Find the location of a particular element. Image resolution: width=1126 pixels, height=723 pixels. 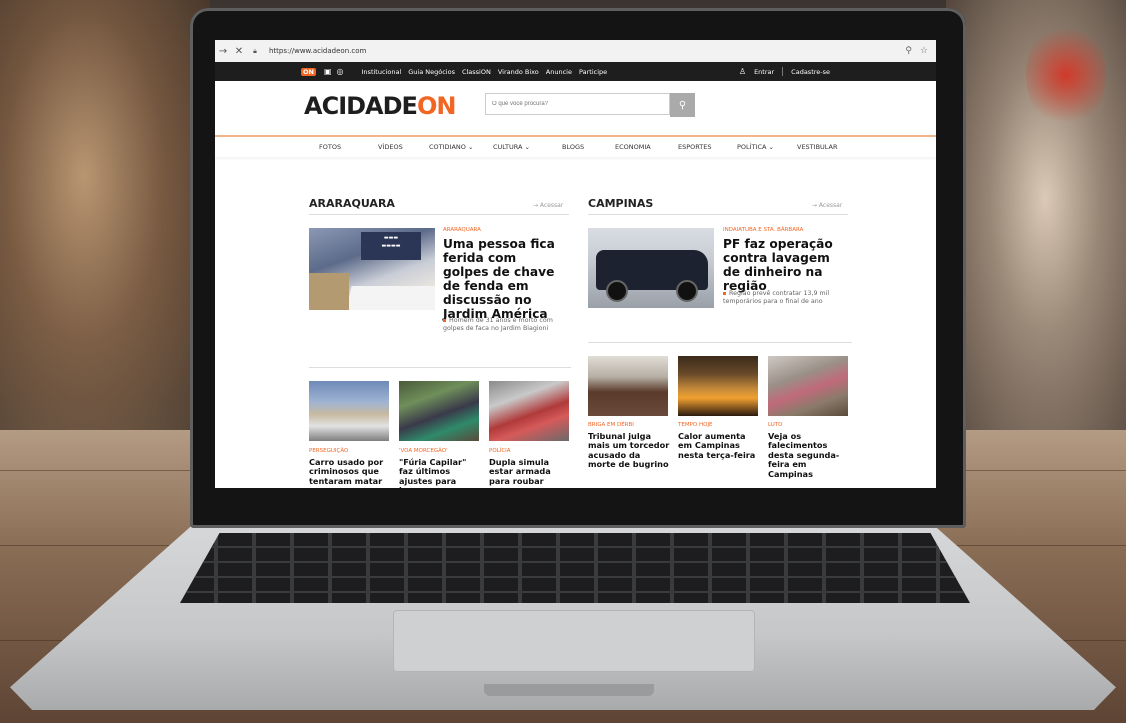

signup-link: Cadastre-se is located at coordinates (810, 72).